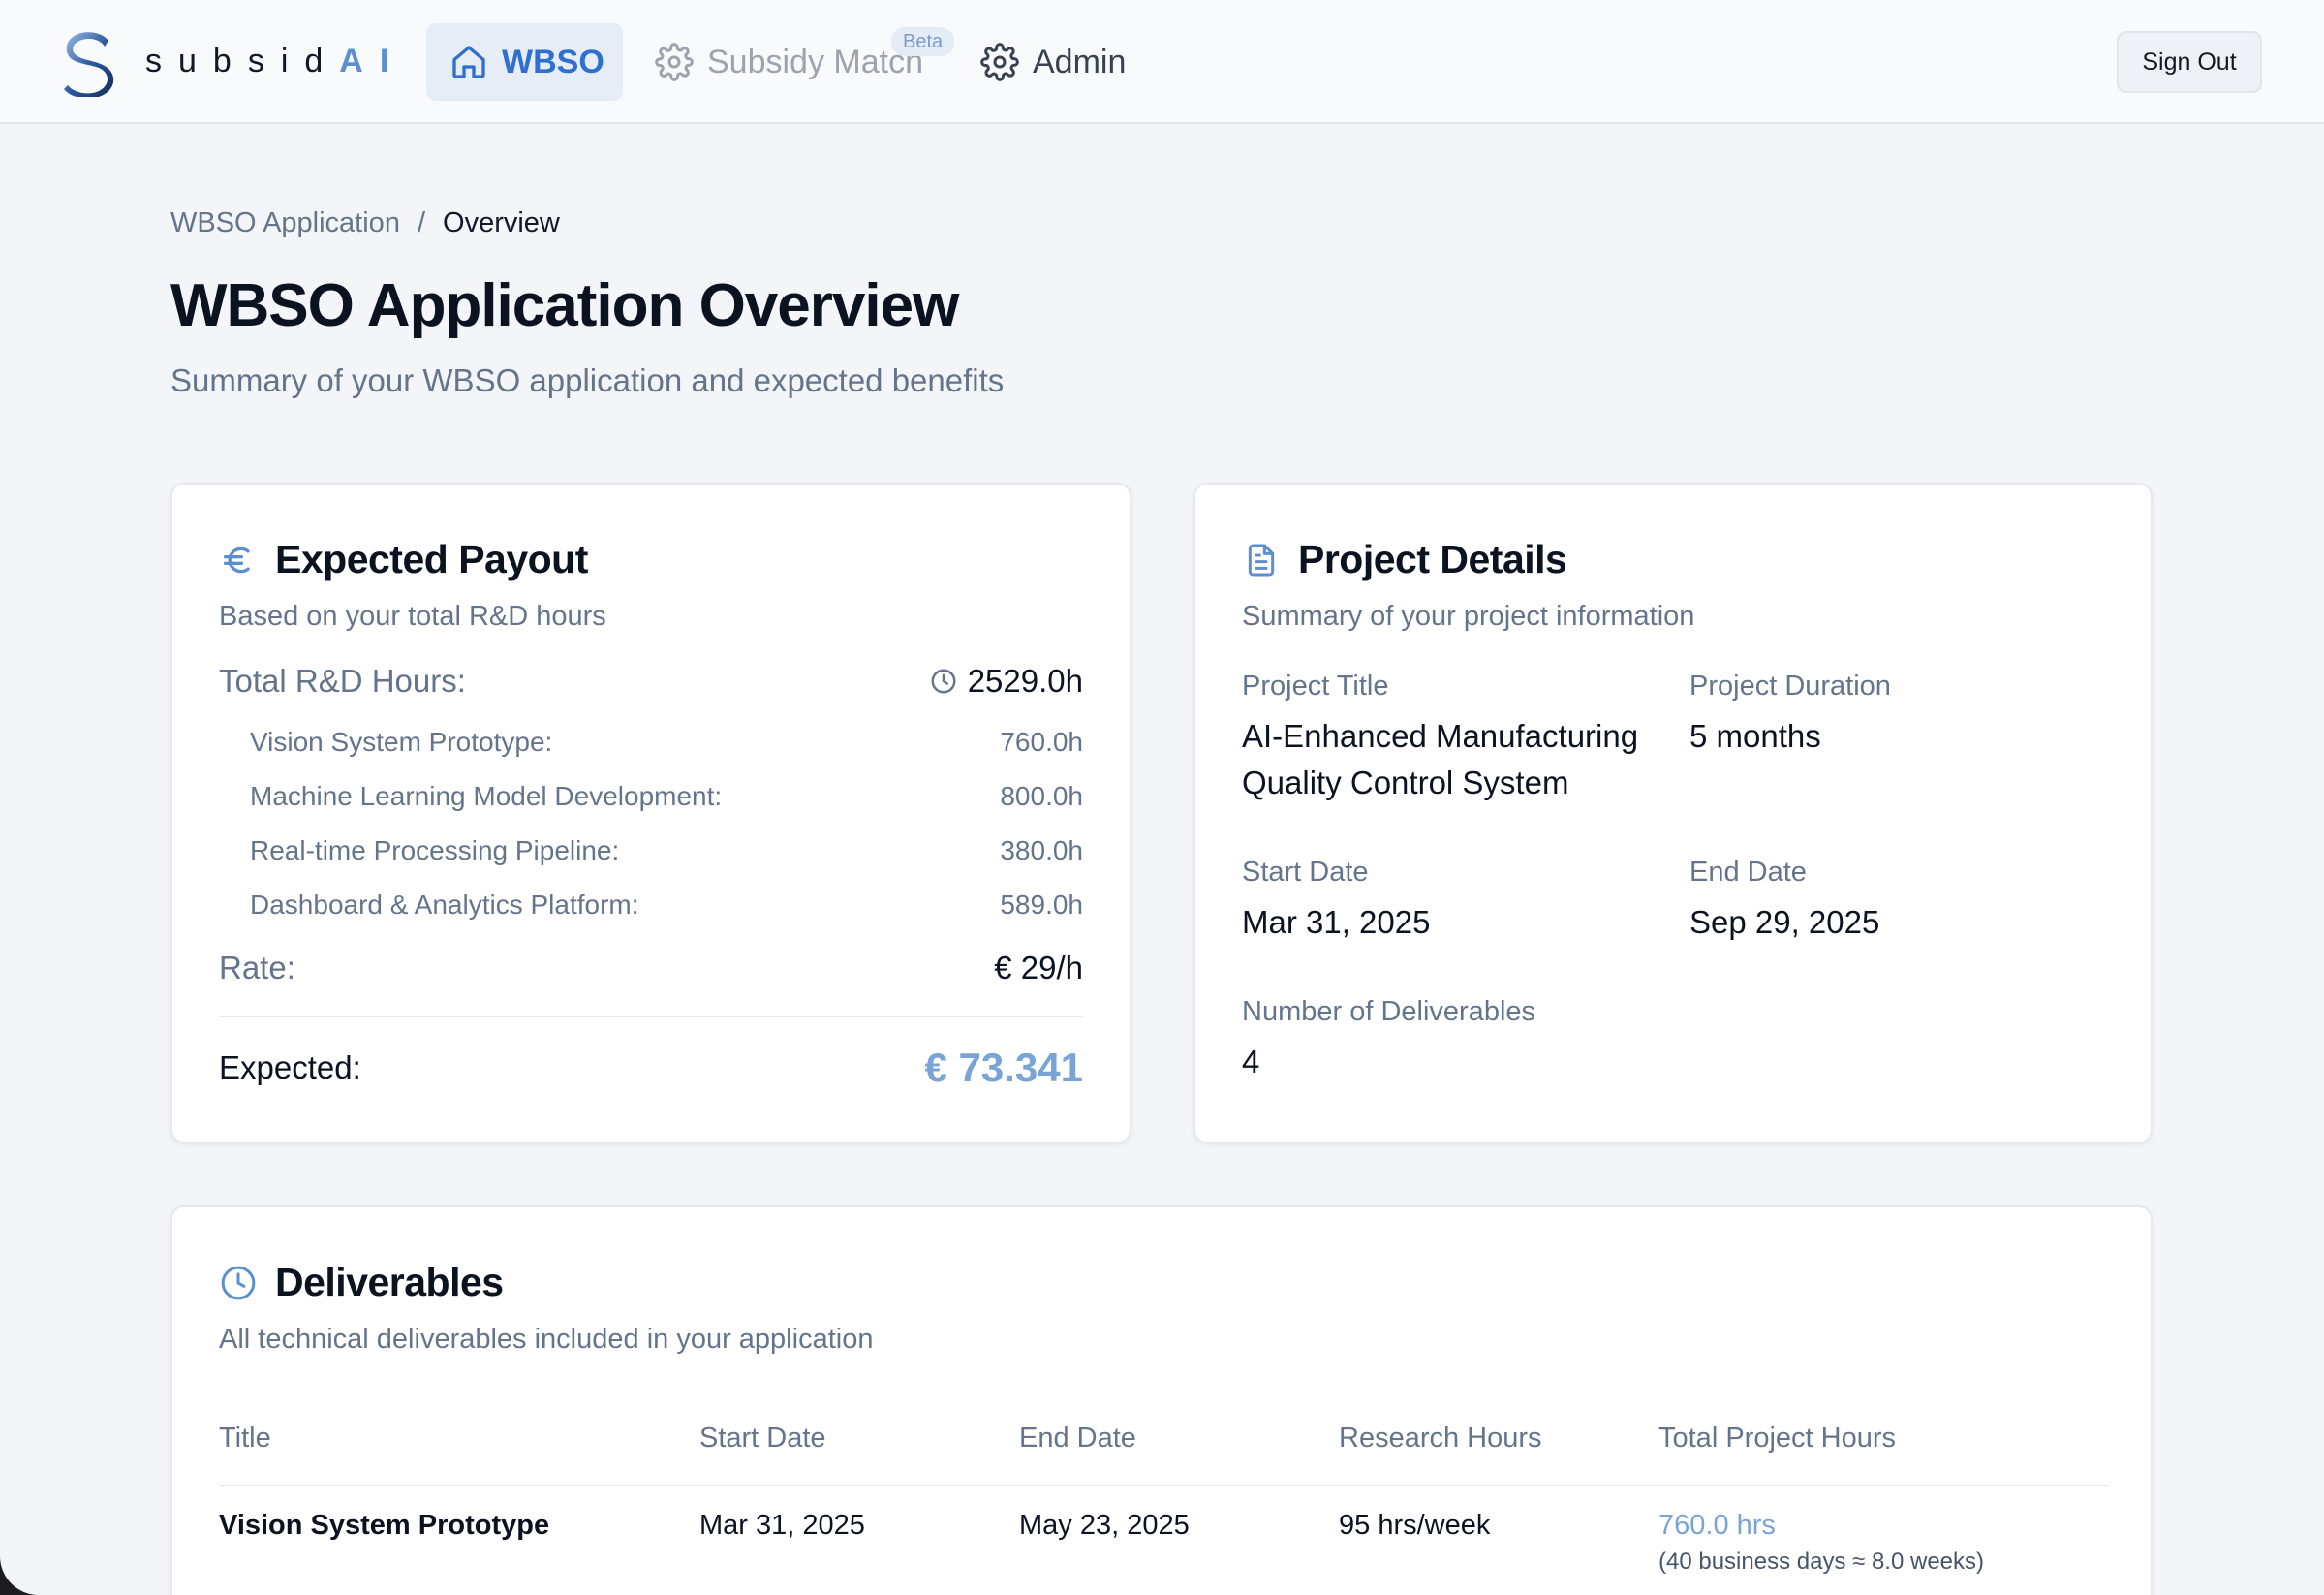 This screenshot has height=1595, width=2324. What do you see at coordinates (431, 559) in the screenshot?
I see `payout-title-text: Expected Payout` at bounding box center [431, 559].